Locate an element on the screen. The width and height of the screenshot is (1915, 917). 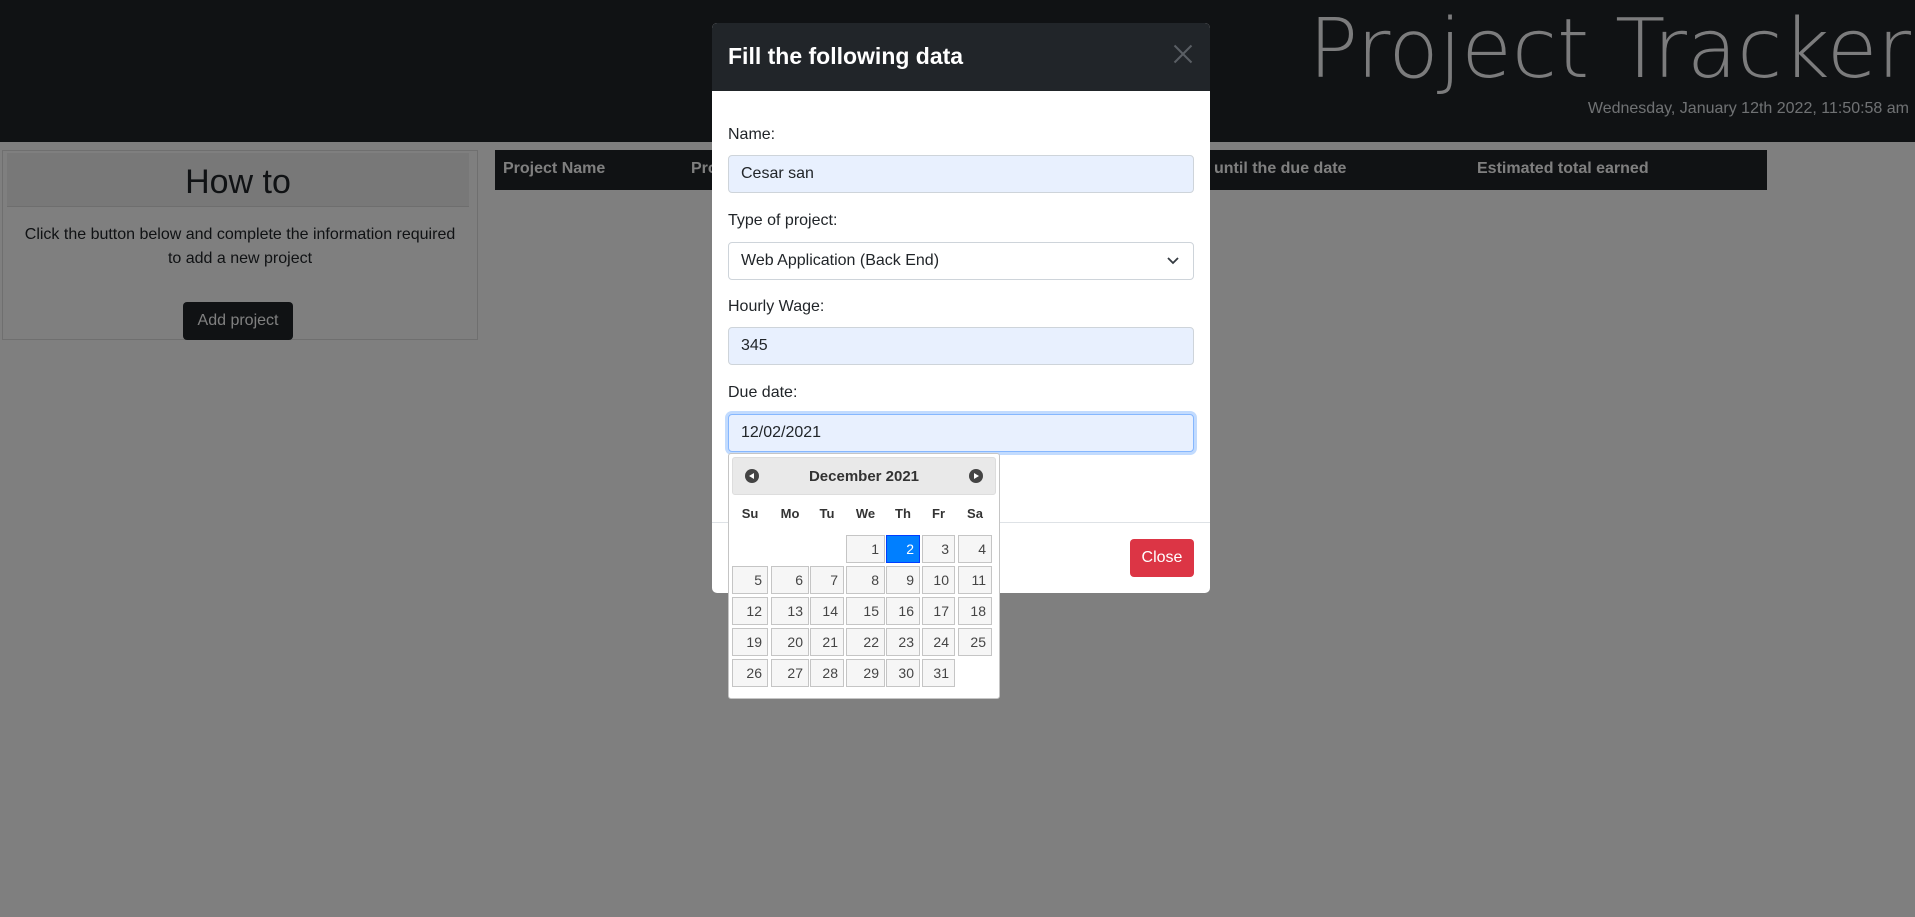
datepicker-day: 11 is located at coordinates (975, 580).